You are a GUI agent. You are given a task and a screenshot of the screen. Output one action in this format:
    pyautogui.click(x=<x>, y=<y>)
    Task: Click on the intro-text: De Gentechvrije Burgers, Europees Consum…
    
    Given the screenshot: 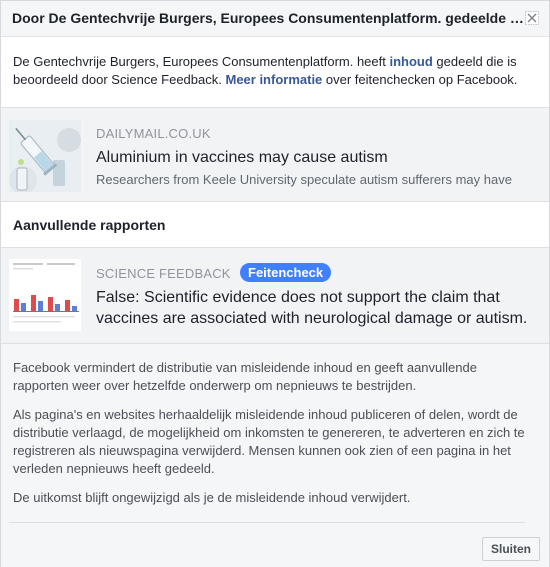 What is the action you would take?
    pyautogui.click(x=273, y=71)
    